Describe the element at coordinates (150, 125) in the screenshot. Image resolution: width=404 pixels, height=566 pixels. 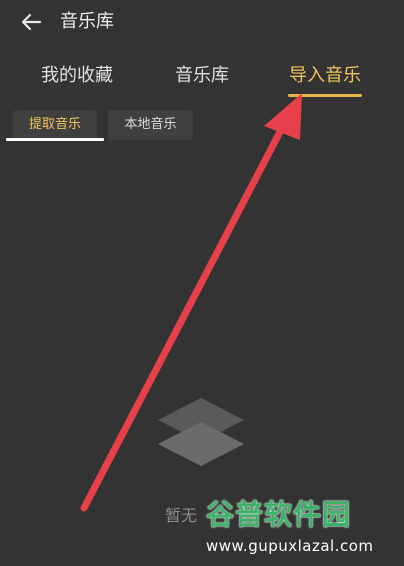
I see `subtab-local-music: 本地音乐` at that location.